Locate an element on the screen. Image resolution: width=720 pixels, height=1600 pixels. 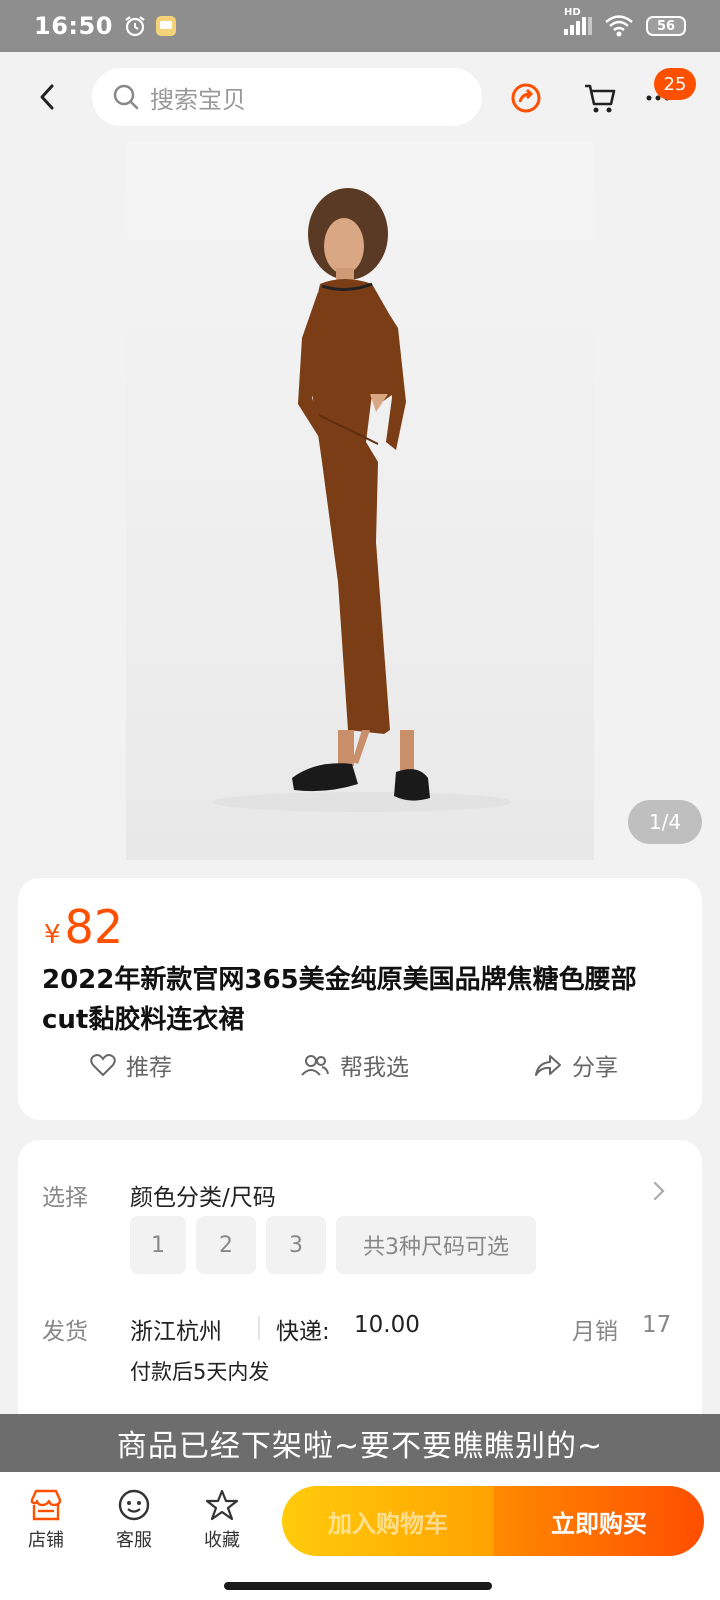
dress-shape is located at coordinates (354, 506).